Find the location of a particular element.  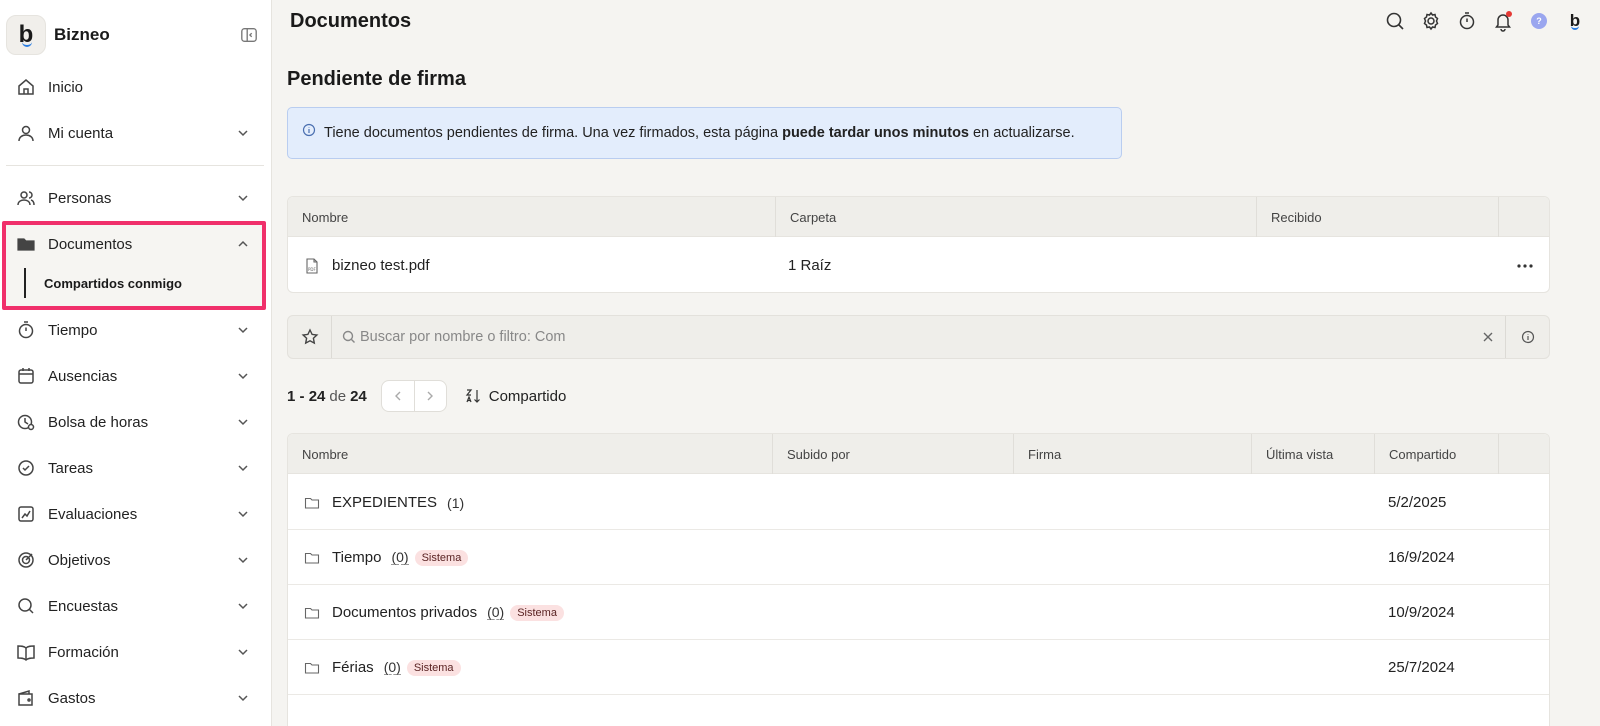

gear-icon is located at coordinates (1431, 21).